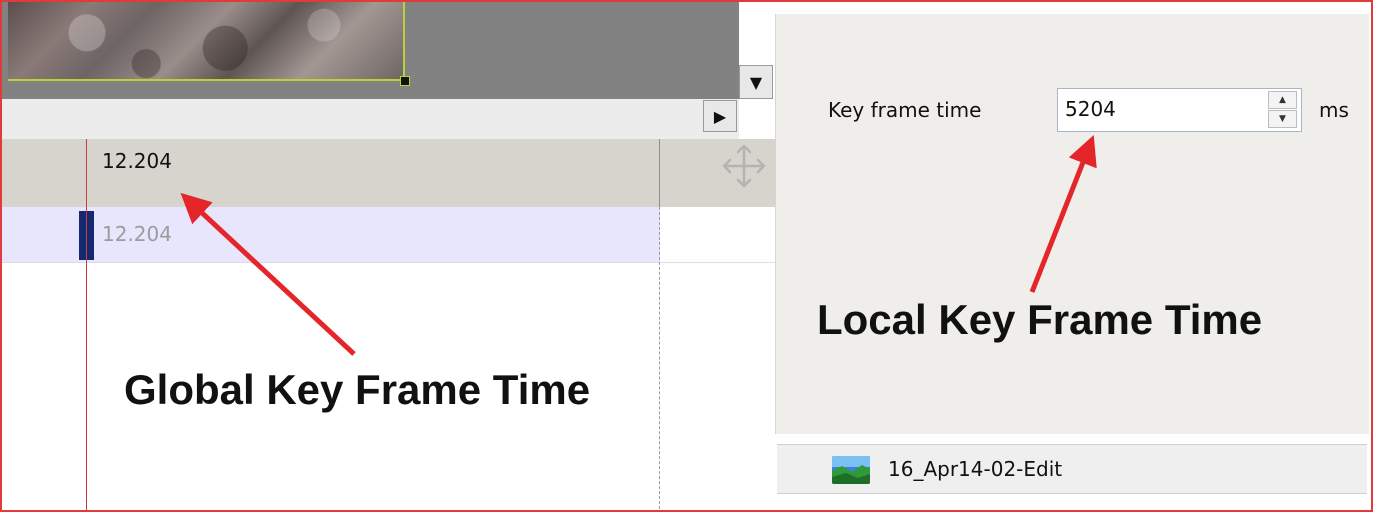 The width and height of the screenshot is (1373, 512). Describe the element at coordinates (86, 324) in the screenshot. I see `playhead-line` at that location.